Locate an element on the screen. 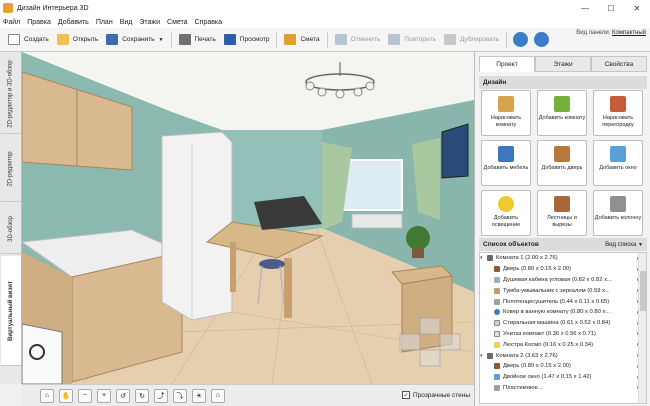 Image resolution: width=650 pixels, height=406 pixels. add-column-button: Добавить колонну is located at coordinates (618, 213).